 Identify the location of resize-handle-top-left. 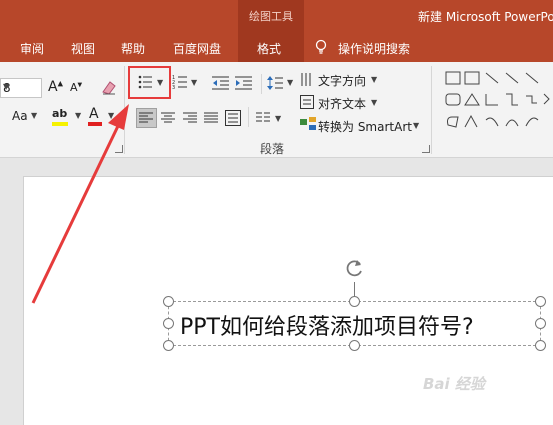
(168, 301).